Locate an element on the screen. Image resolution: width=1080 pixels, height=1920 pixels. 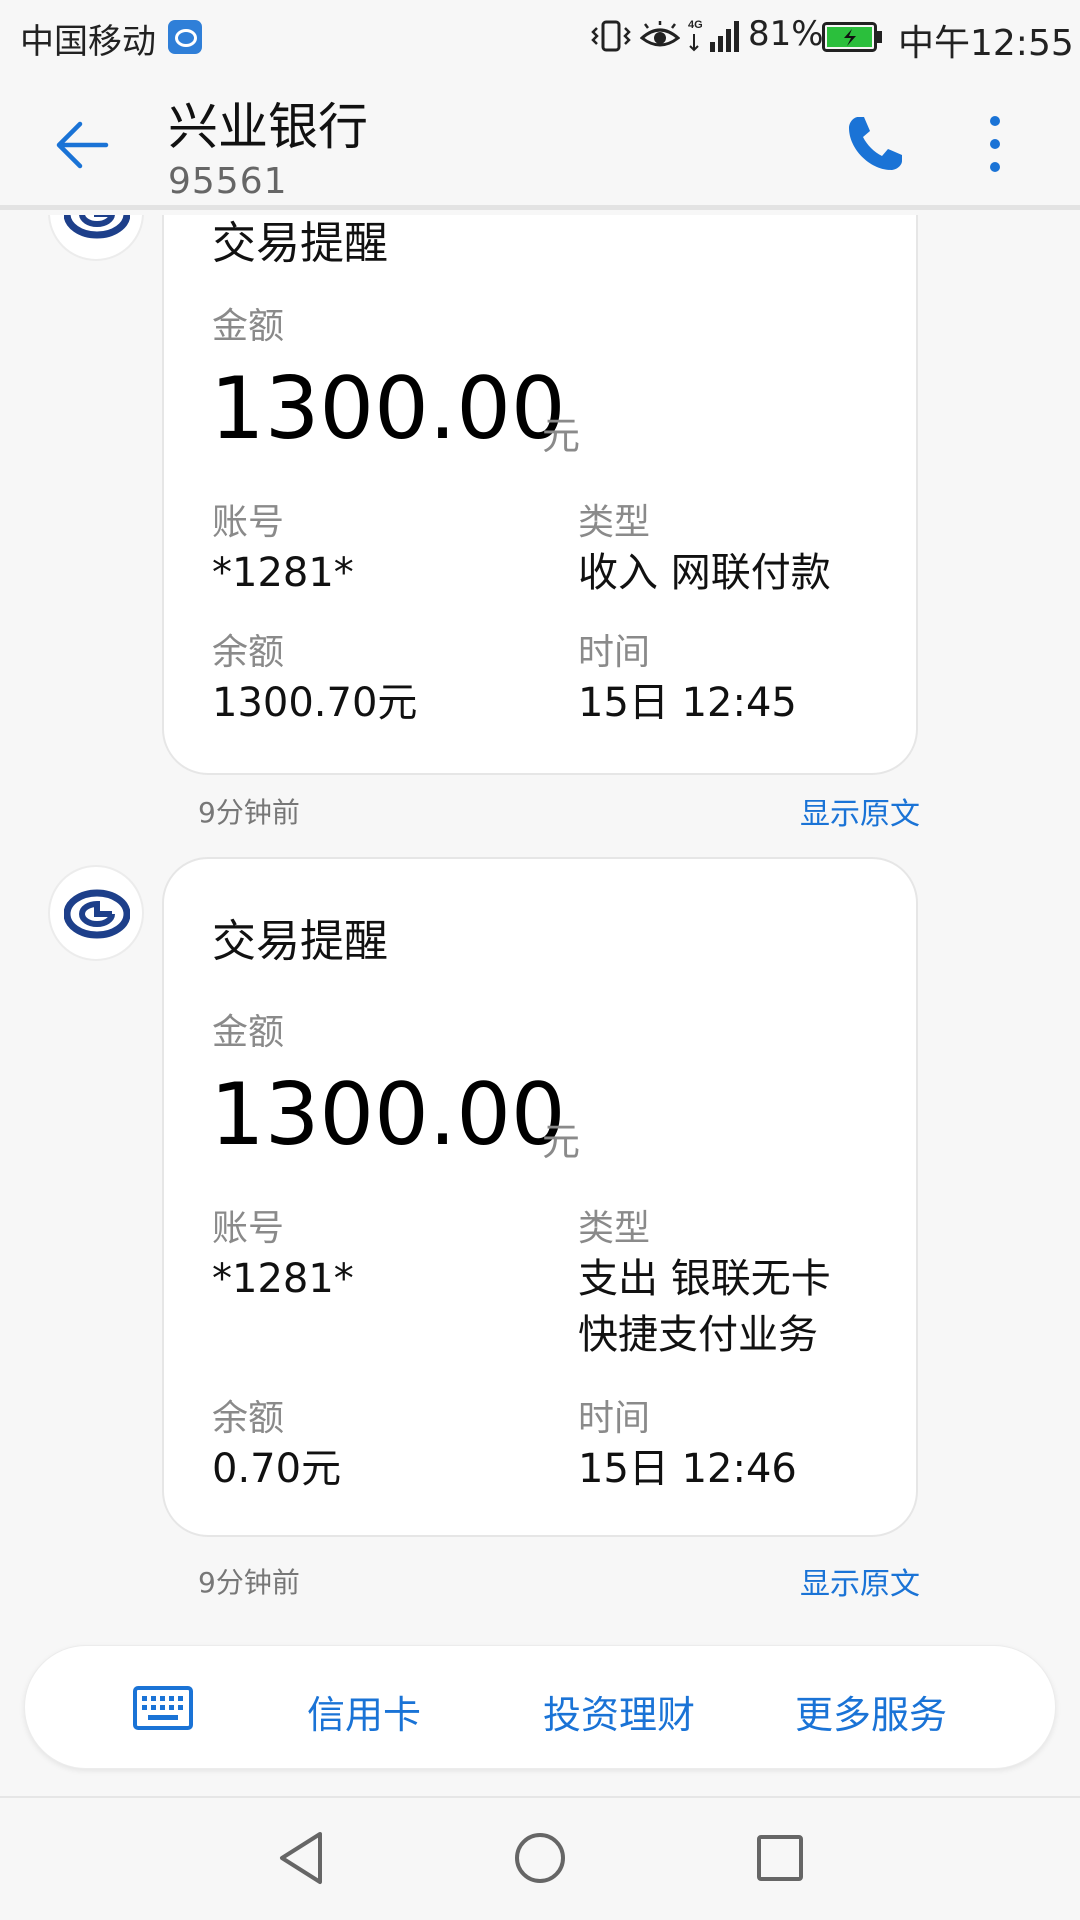
type-value-line-1: 支出 银联无卡 is located at coordinates (704, 1279).